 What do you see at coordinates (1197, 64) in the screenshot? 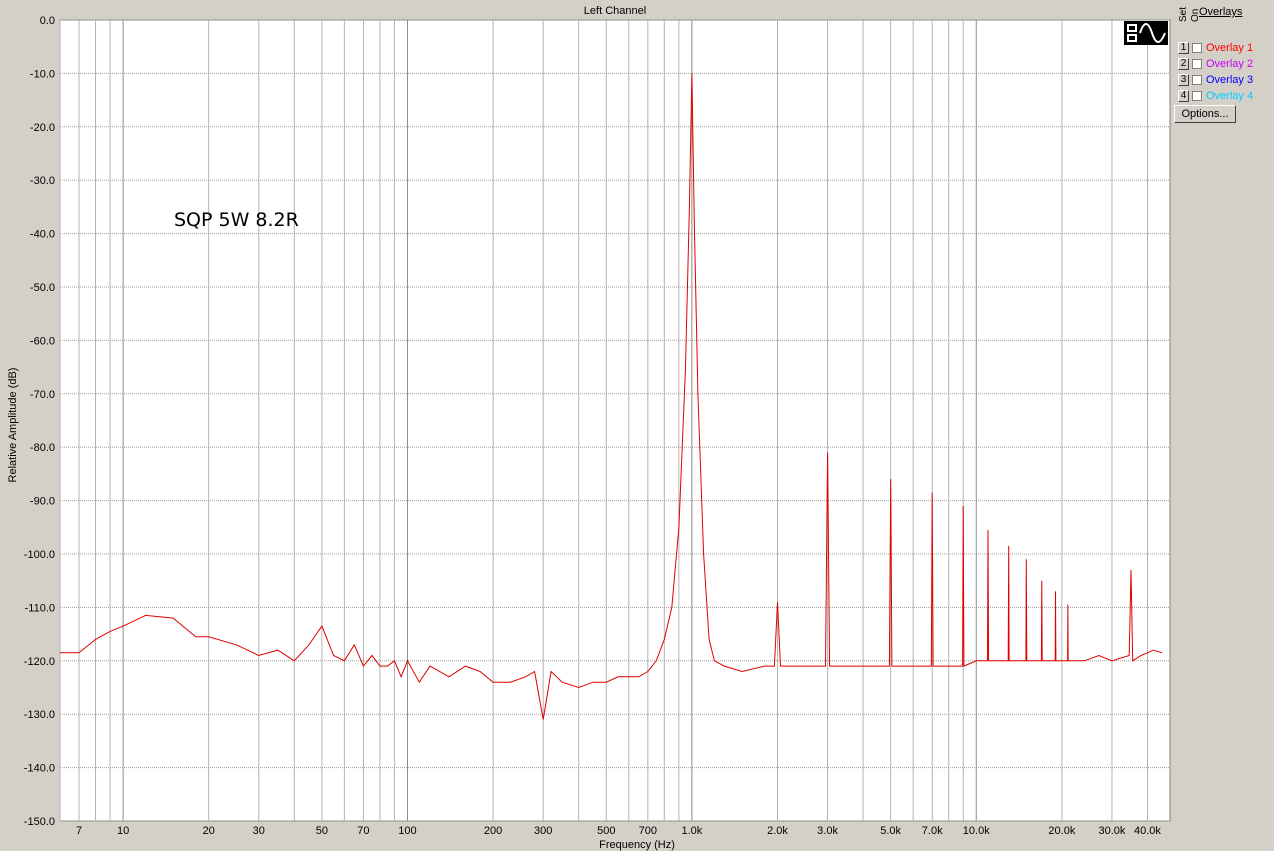
I see `overlay-2-on-checkbox` at bounding box center [1197, 64].